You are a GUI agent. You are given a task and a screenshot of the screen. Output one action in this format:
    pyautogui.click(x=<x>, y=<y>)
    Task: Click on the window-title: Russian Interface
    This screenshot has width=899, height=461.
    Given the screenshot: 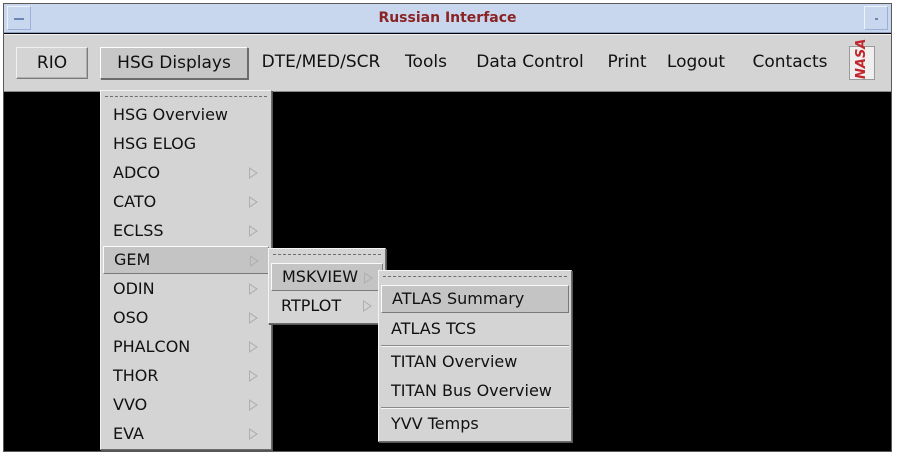 What is the action you would take?
    pyautogui.click(x=447, y=18)
    